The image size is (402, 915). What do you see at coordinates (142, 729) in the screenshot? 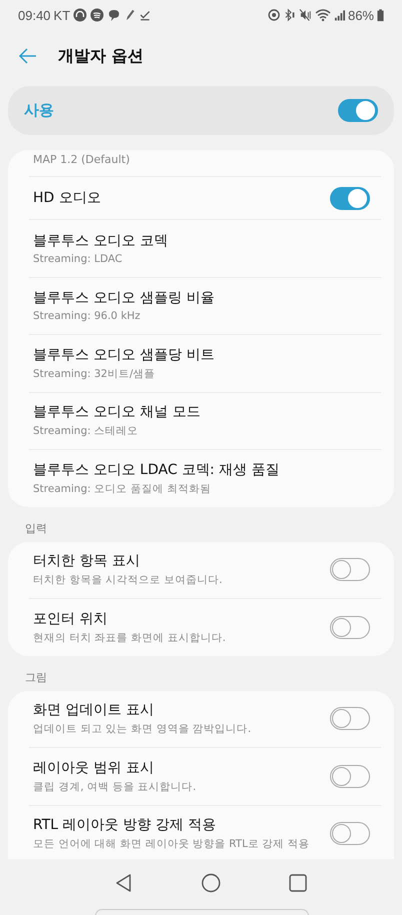
I see `setting-summary: 업데이트 되고 있는 화면 영역을 깜박입니다.` at bounding box center [142, 729].